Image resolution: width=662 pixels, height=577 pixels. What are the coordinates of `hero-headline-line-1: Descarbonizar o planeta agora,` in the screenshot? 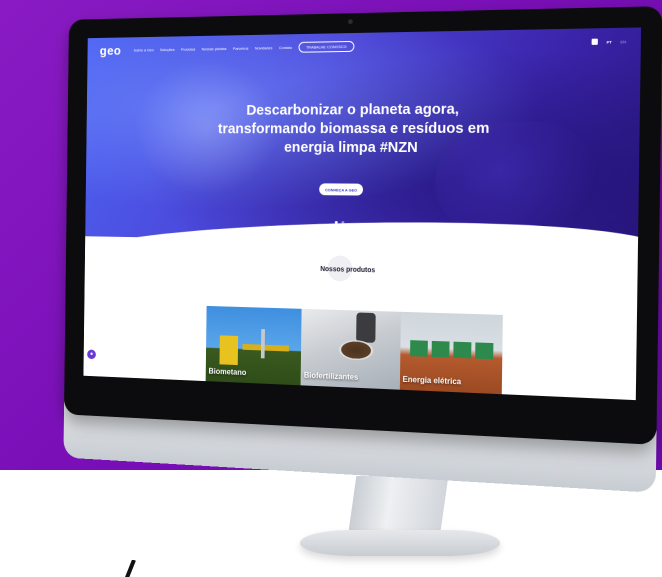 It's located at (353, 109).